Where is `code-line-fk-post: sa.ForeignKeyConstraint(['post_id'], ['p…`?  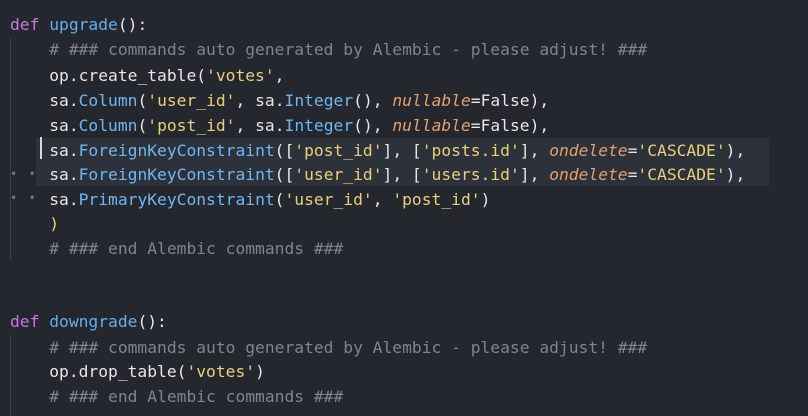 code-line-fk-post: sa.ForeignKeyConstraint(['post_id'], ['p… is located at coordinates (377, 150).